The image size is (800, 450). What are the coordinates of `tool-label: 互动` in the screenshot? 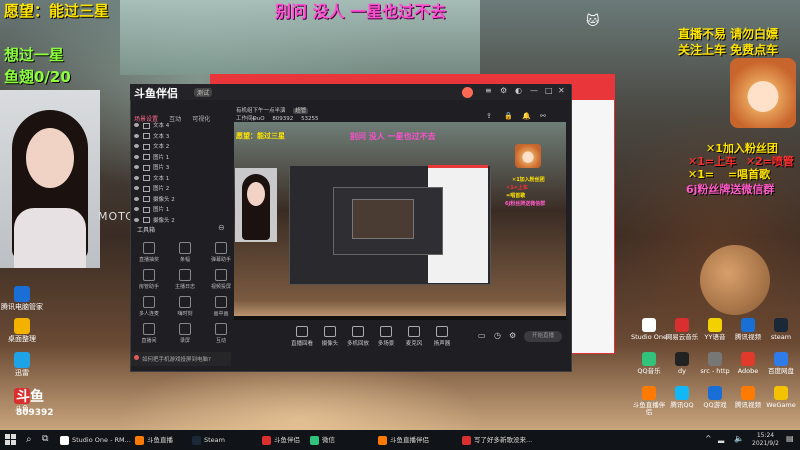 It's located at (220, 341).